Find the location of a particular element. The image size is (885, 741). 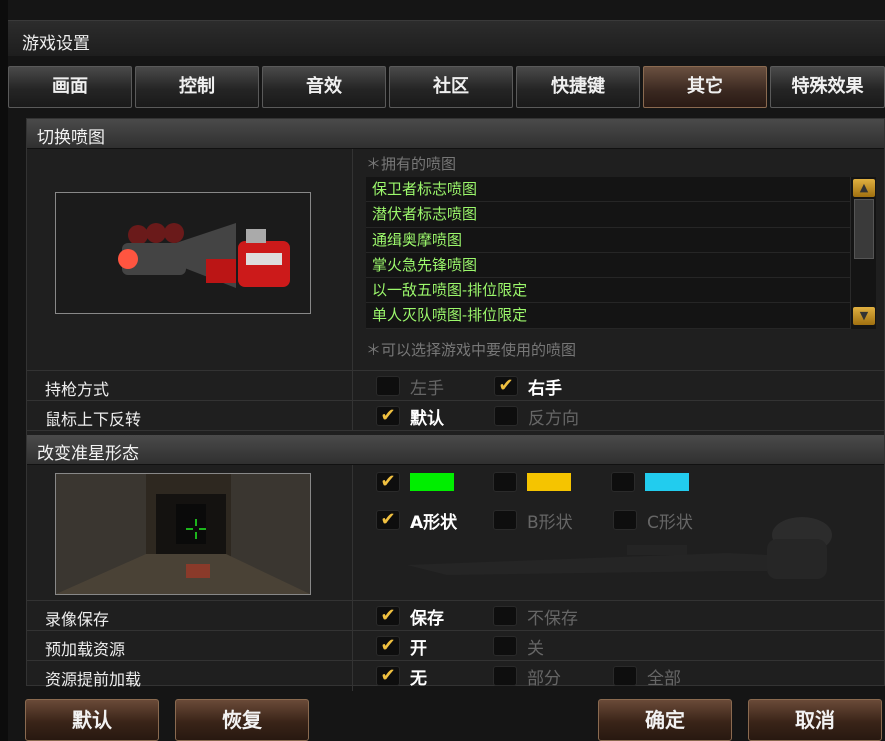

restore-button: 恢复 is located at coordinates (242, 720).